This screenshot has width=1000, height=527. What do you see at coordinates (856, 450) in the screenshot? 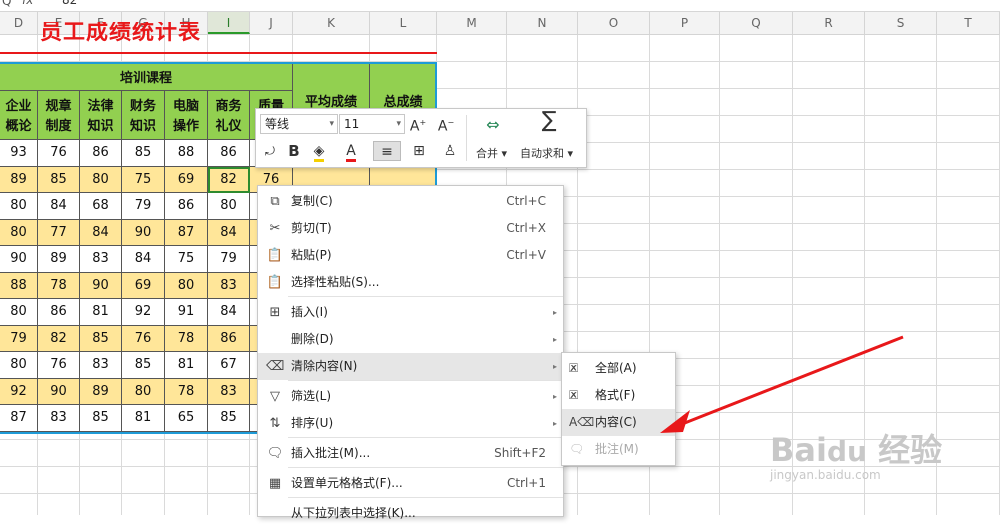
I see `baidu-watermark: Baidu 经验` at bounding box center [856, 450].